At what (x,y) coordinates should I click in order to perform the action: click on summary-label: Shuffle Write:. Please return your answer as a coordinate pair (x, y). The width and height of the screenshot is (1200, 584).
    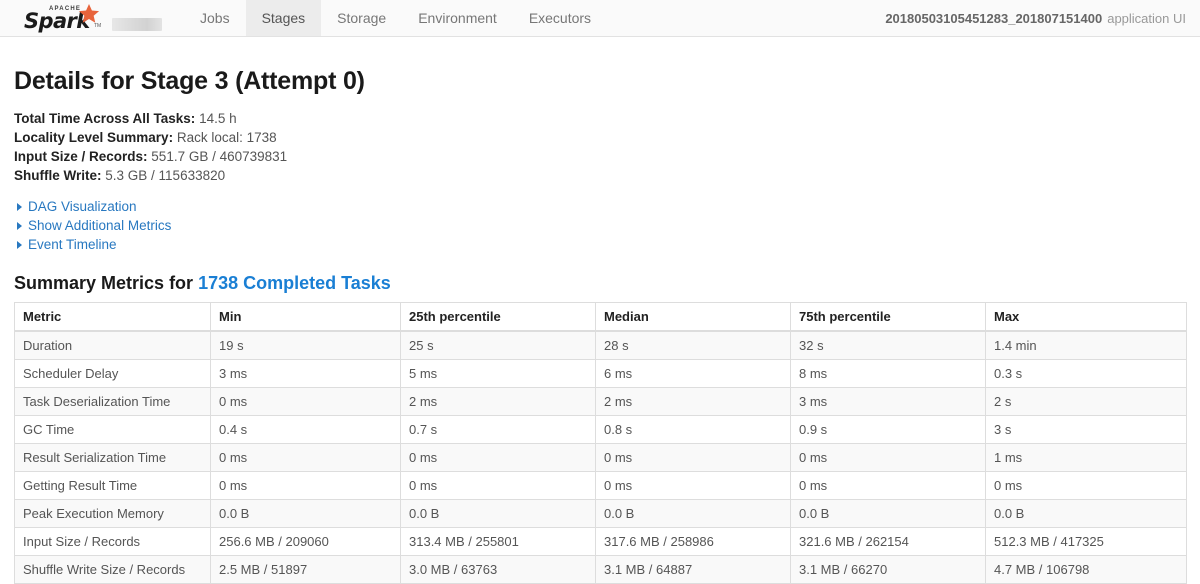
    Looking at the image, I should click on (58, 175).